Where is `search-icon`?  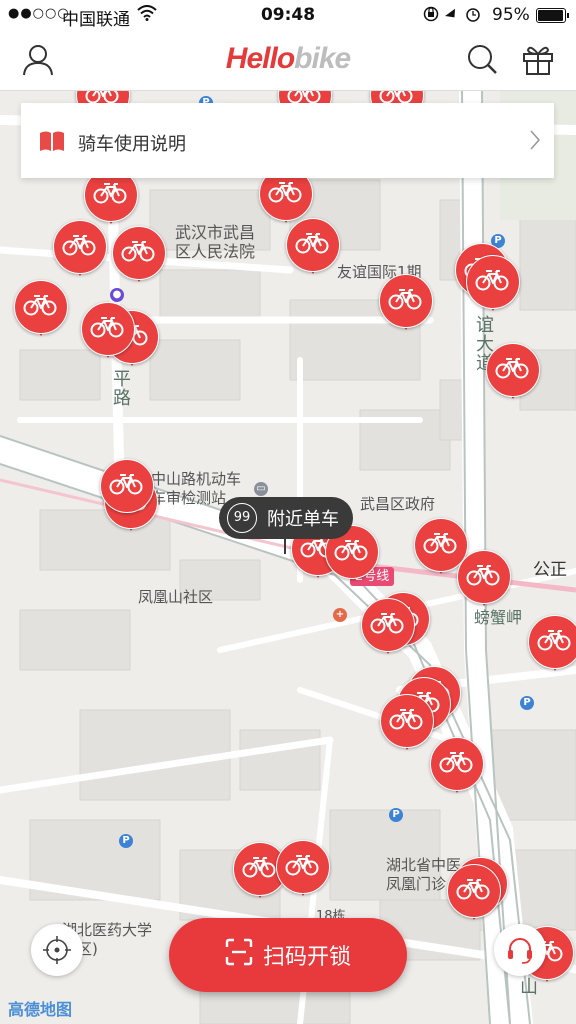 search-icon is located at coordinates (482, 60).